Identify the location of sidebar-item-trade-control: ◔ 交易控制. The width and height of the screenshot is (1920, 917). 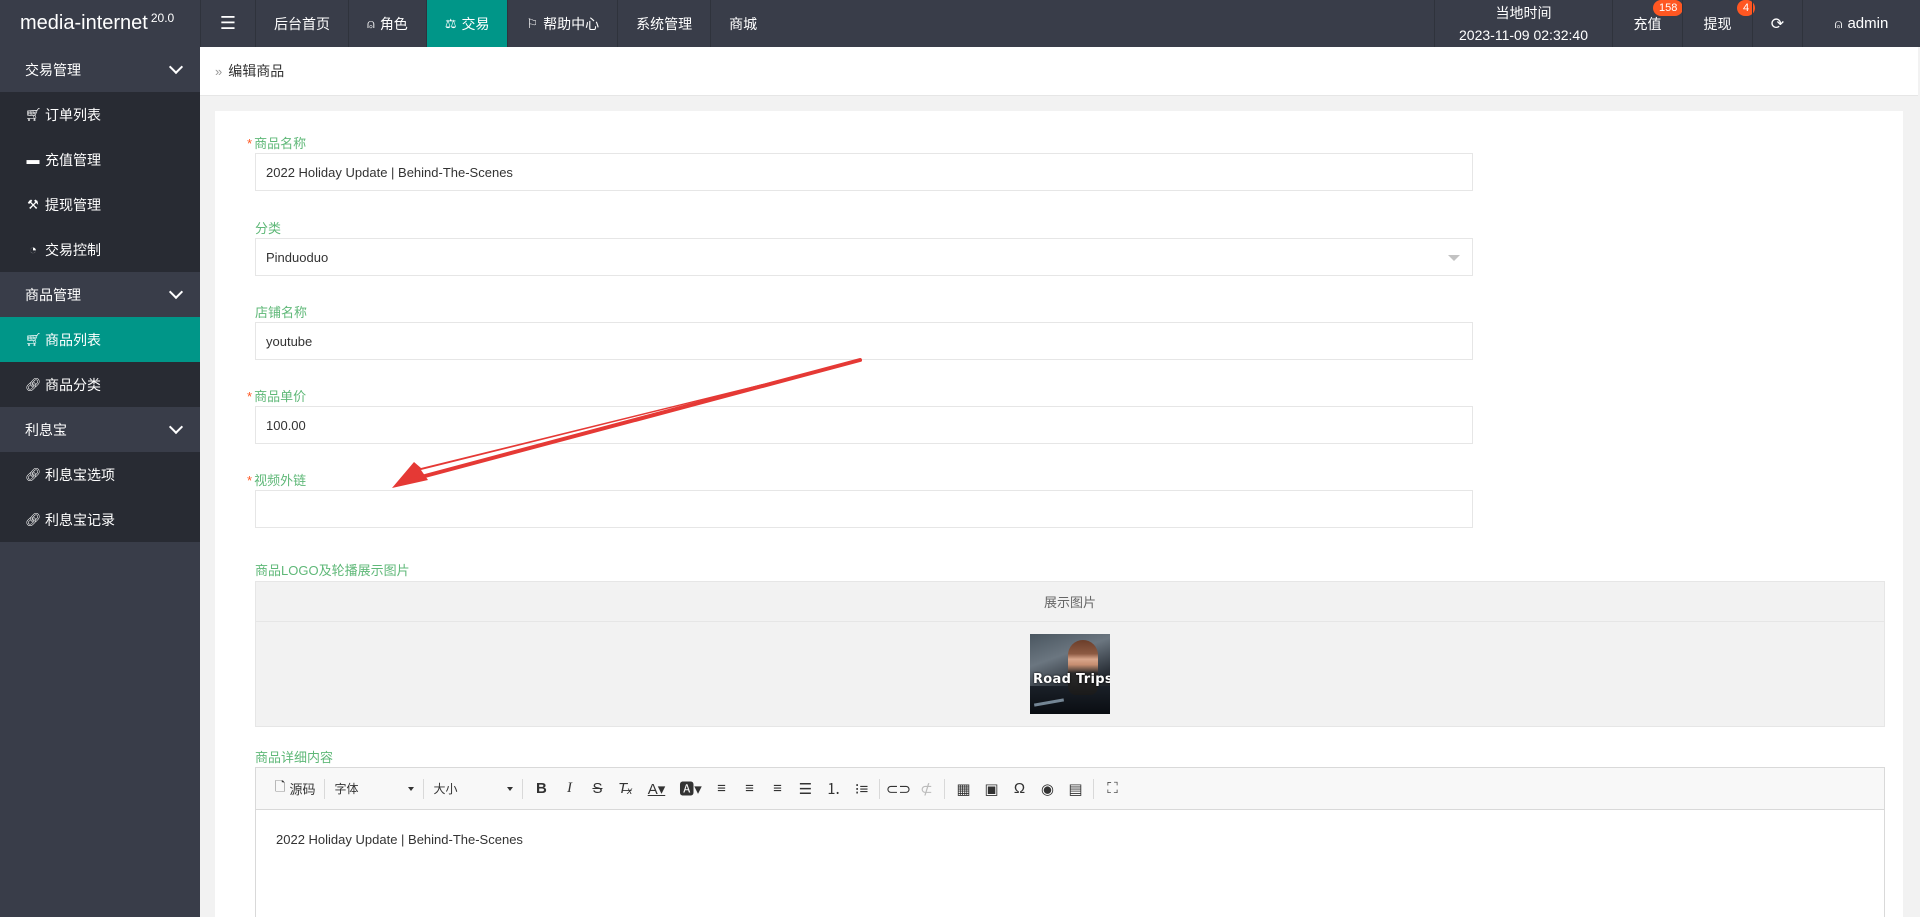
(100, 249).